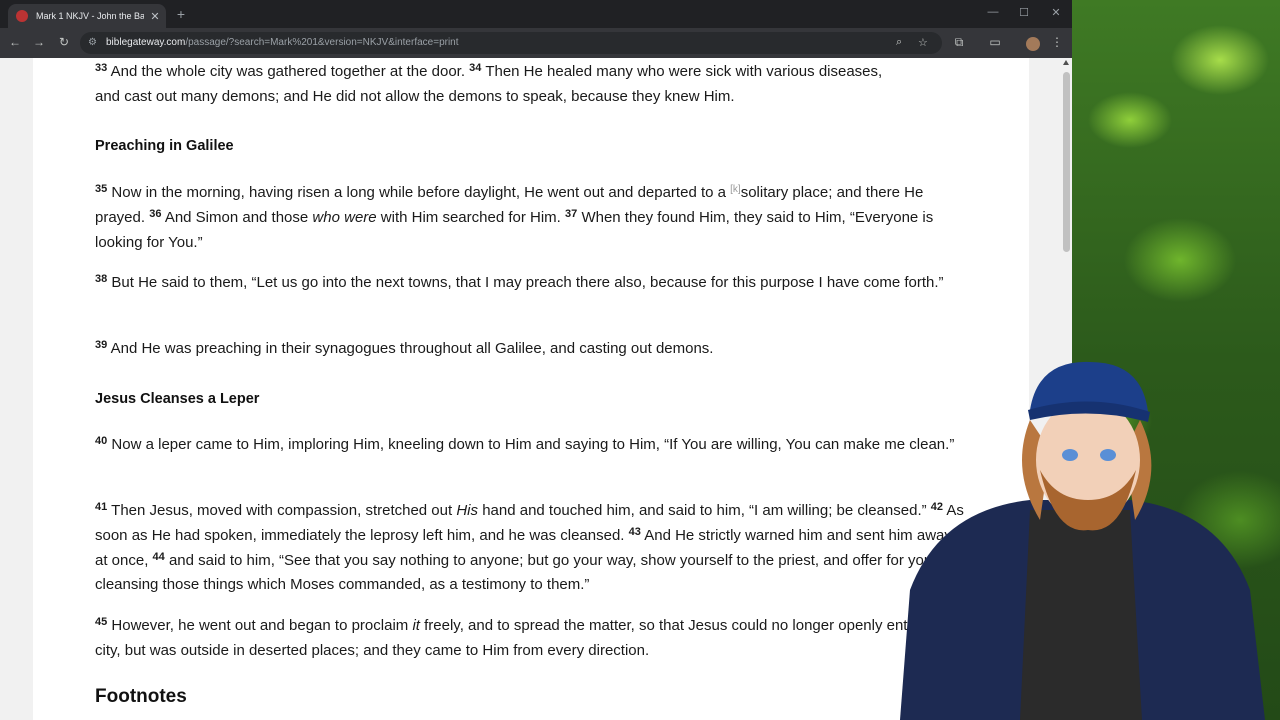  What do you see at coordinates (899, 42) in the screenshot?
I see `zoom-icon: ⌕` at bounding box center [899, 42].